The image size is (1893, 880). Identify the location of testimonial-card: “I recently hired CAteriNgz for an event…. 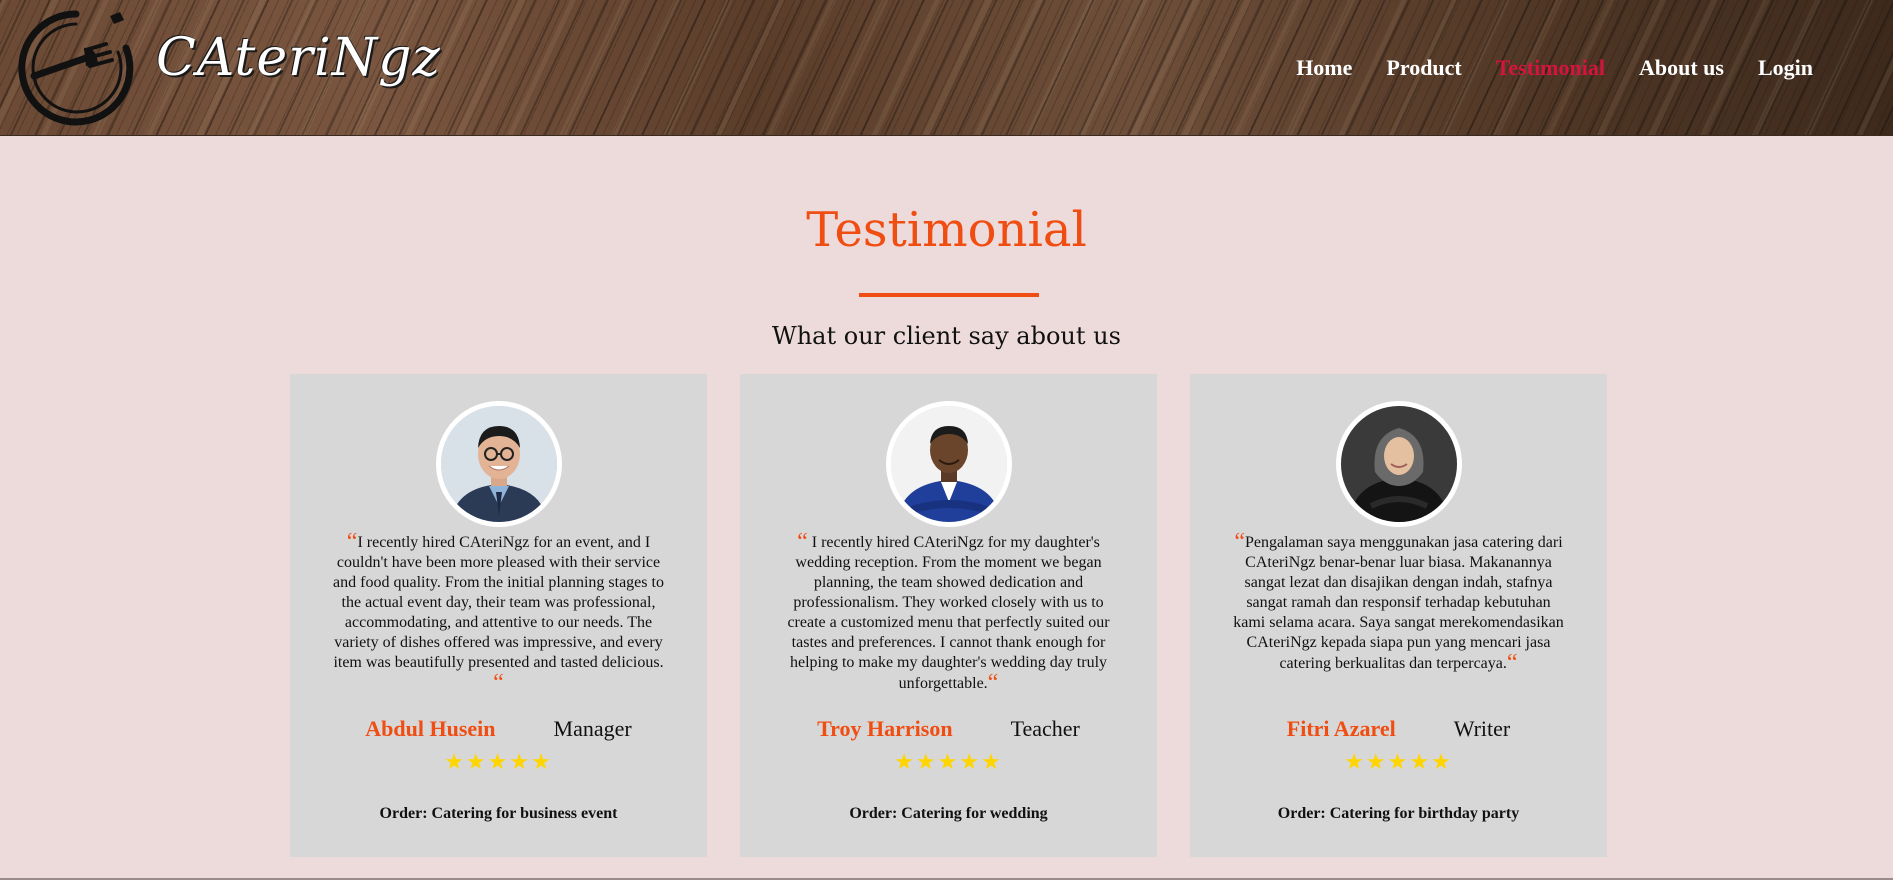
(498, 615).